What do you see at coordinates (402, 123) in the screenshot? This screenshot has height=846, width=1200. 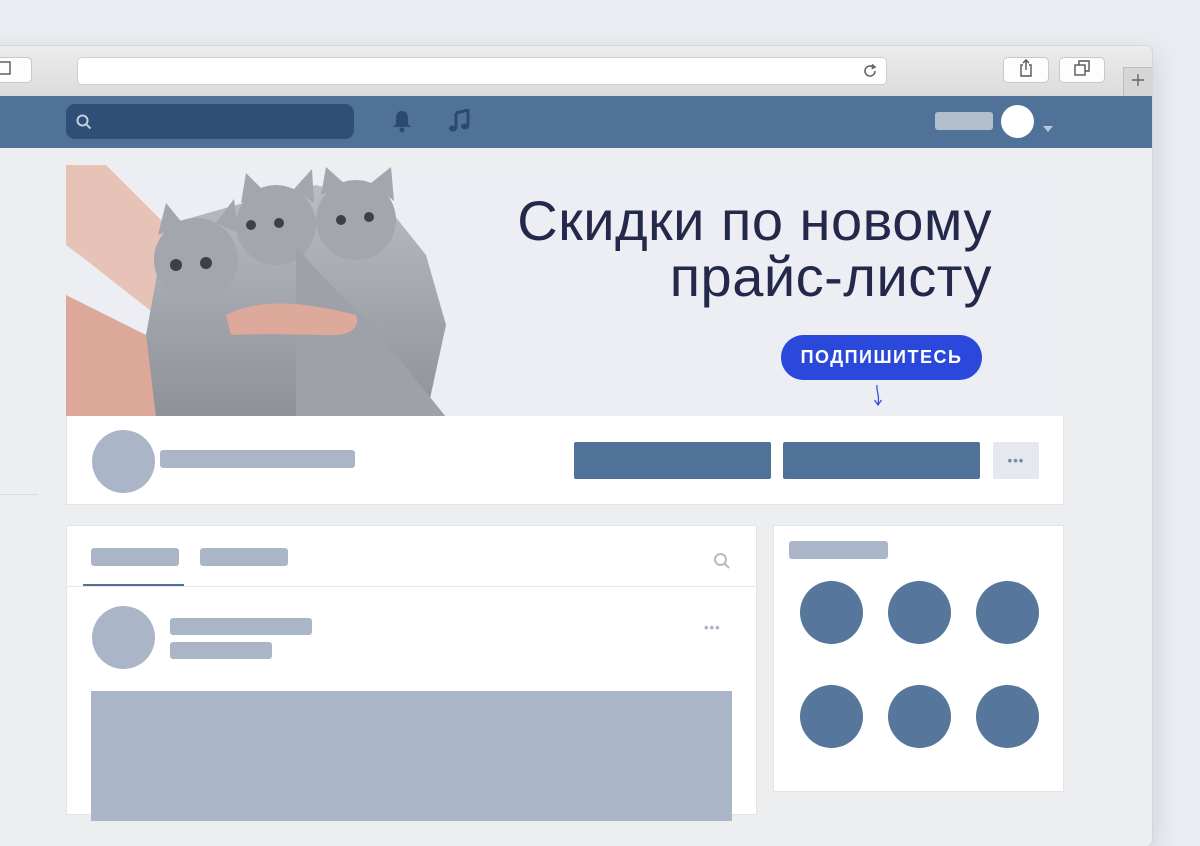 I see `bell-icon` at bounding box center [402, 123].